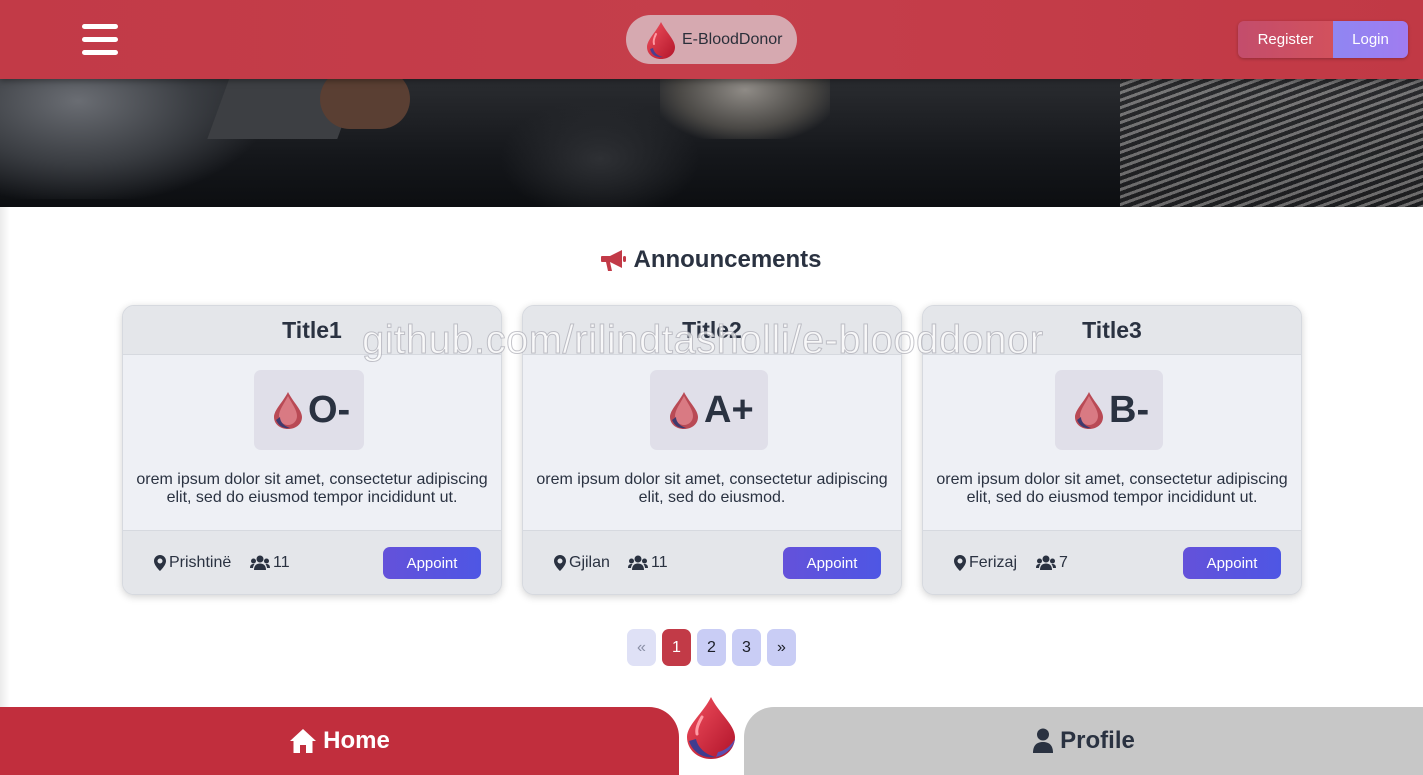 The image size is (1423, 775). I want to click on card-people-count: 7, so click(1052, 563).